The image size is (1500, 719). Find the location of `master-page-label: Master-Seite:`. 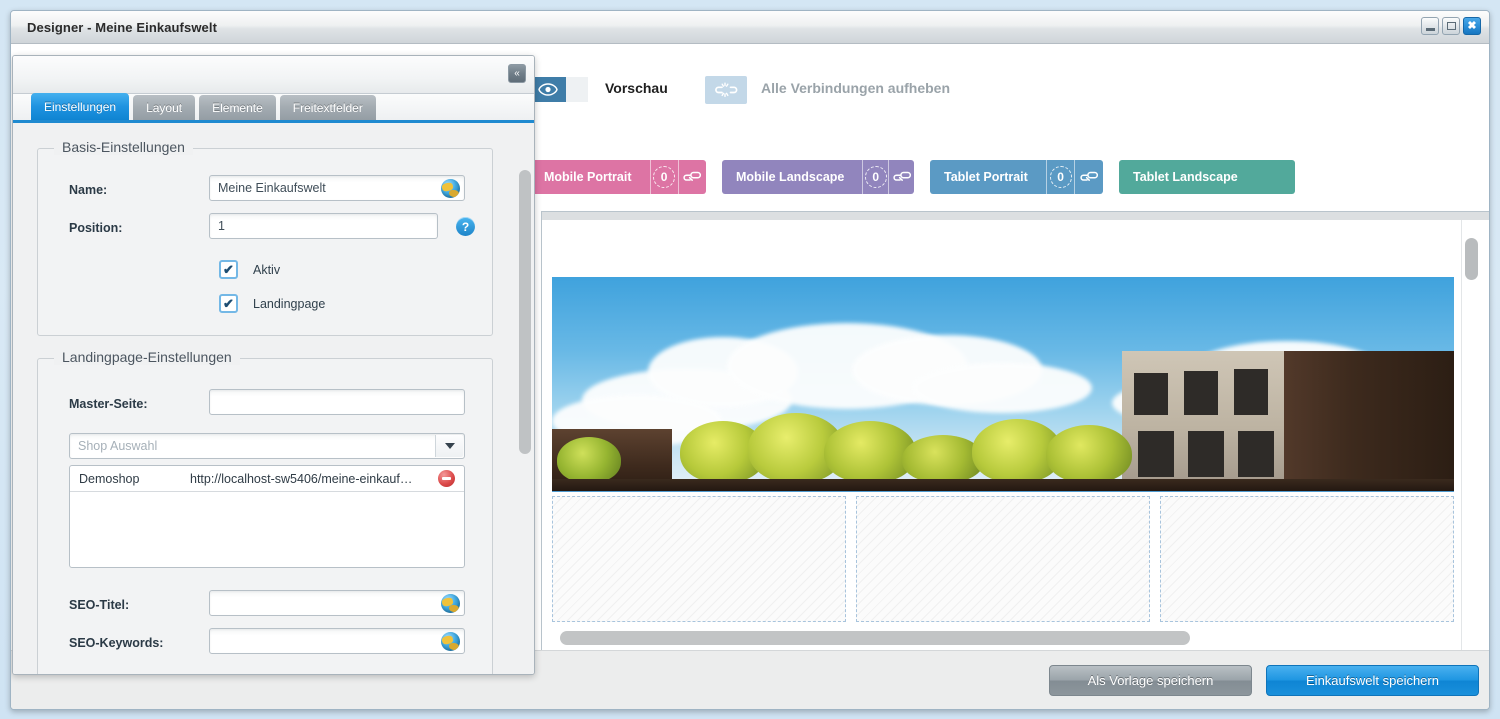

master-page-label: Master-Seite: is located at coordinates (108, 404).